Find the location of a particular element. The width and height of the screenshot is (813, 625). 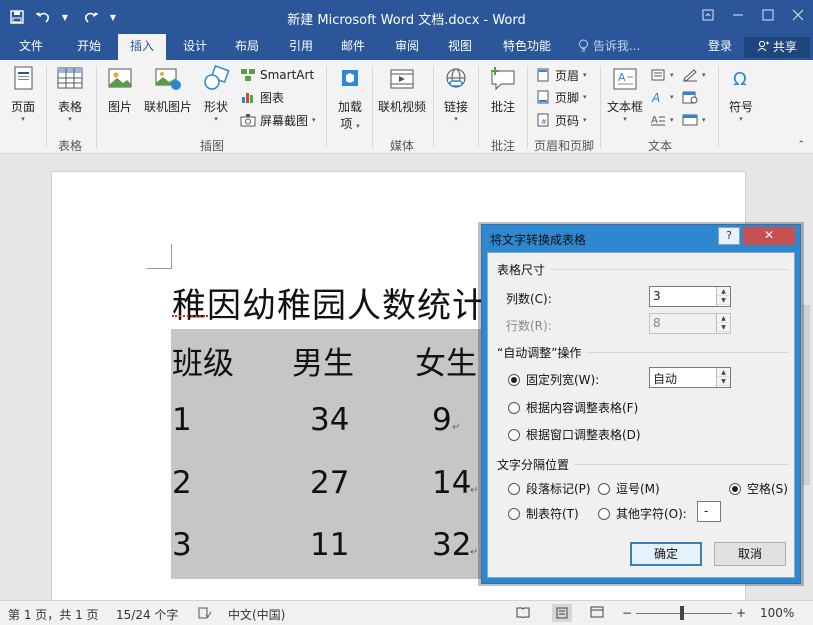

smartart-button: SmartArt is located at coordinates (277, 75).